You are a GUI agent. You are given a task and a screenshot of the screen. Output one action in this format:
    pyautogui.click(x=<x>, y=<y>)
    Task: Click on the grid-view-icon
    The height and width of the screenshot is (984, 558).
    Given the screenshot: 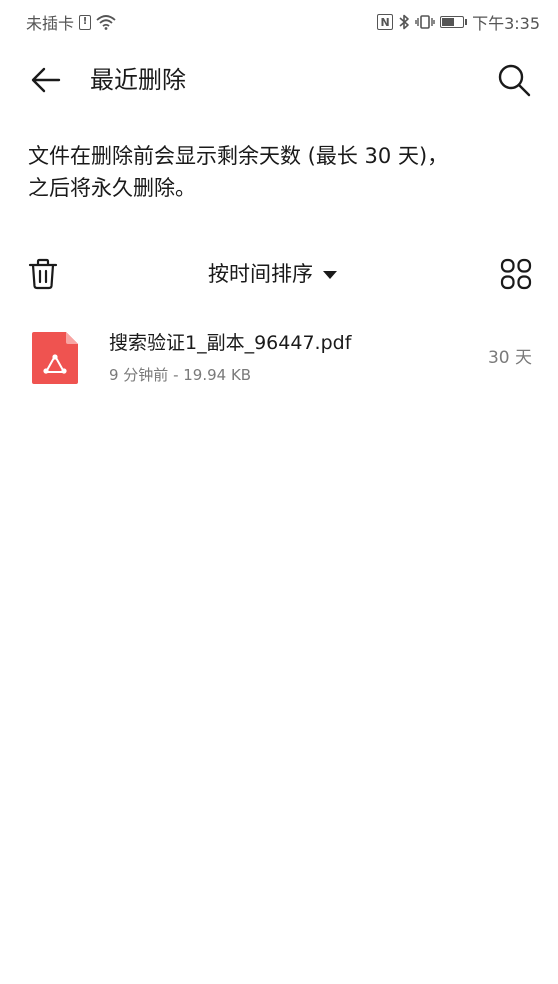 What is the action you would take?
    pyautogui.click(x=516, y=274)
    